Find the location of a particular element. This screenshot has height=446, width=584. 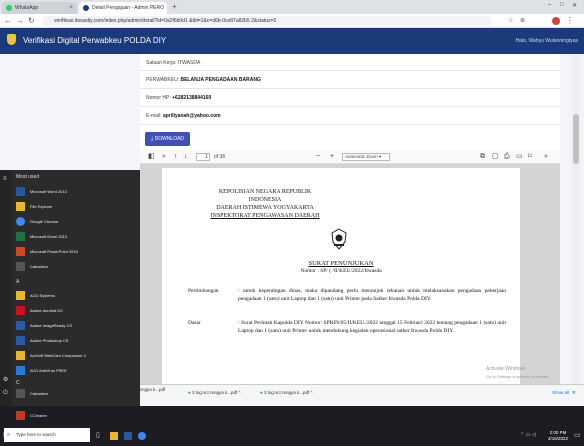

word-taskbar-icon is located at coordinates (128, 436).